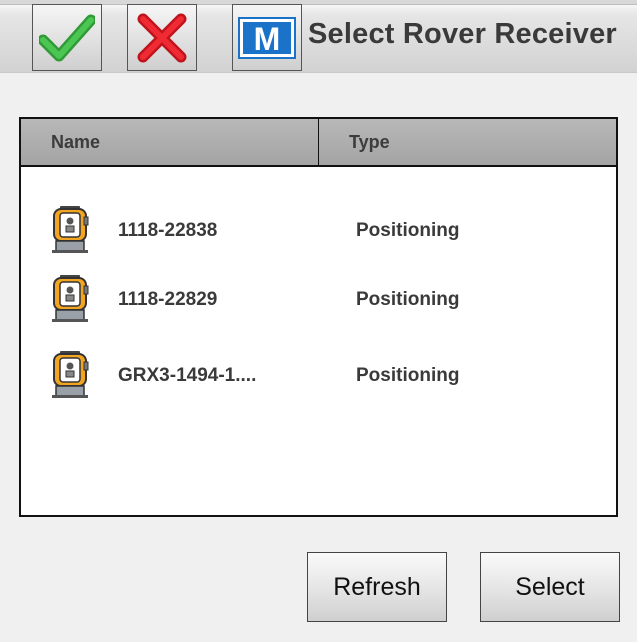 The width and height of the screenshot is (637, 642). What do you see at coordinates (168, 299) in the screenshot?
I see `receiver-name: 1118-22829` at bounding box center [168, 299].